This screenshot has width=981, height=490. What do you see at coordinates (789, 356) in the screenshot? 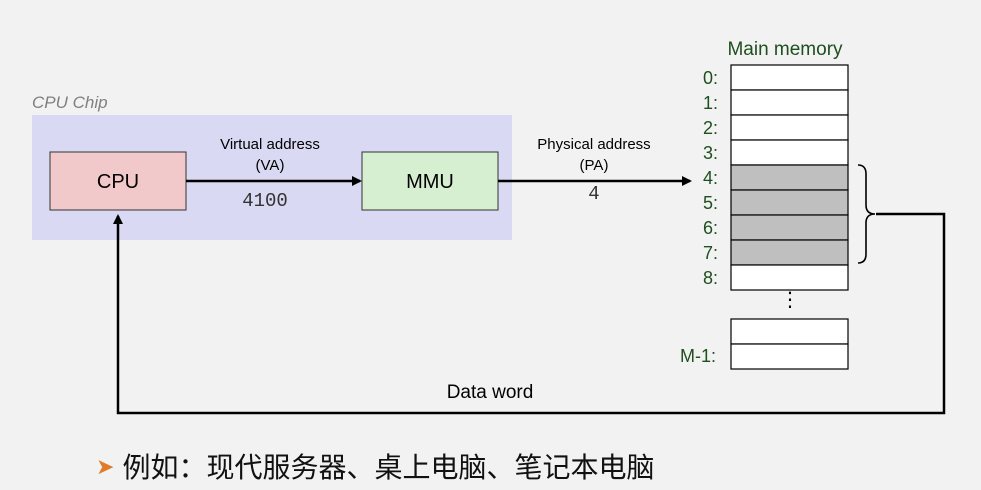
I see `memory-row-last` at bounding box center [789, 356].